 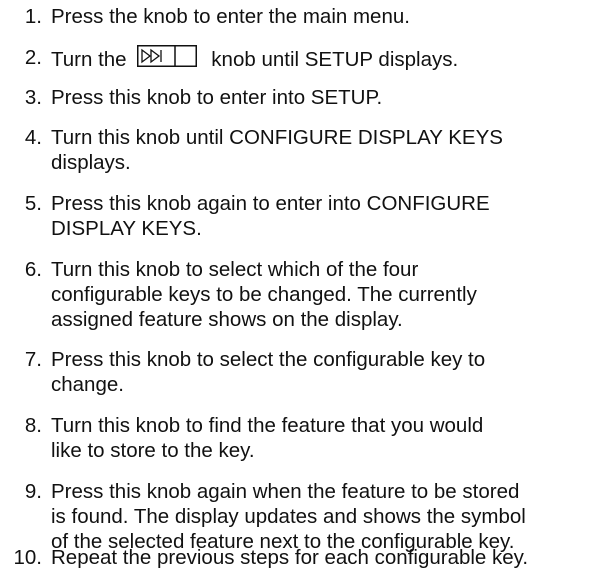 I want to click on step-line: change., so click(x=87, y=384).